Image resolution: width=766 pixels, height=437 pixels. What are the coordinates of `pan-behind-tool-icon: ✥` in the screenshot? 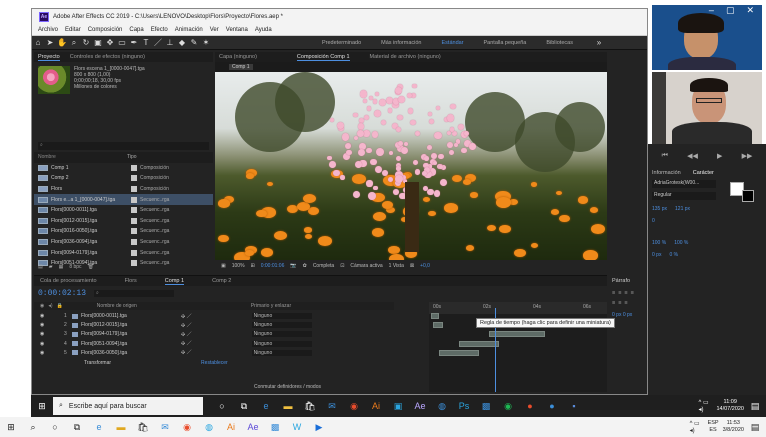 It's located at (110, 43).